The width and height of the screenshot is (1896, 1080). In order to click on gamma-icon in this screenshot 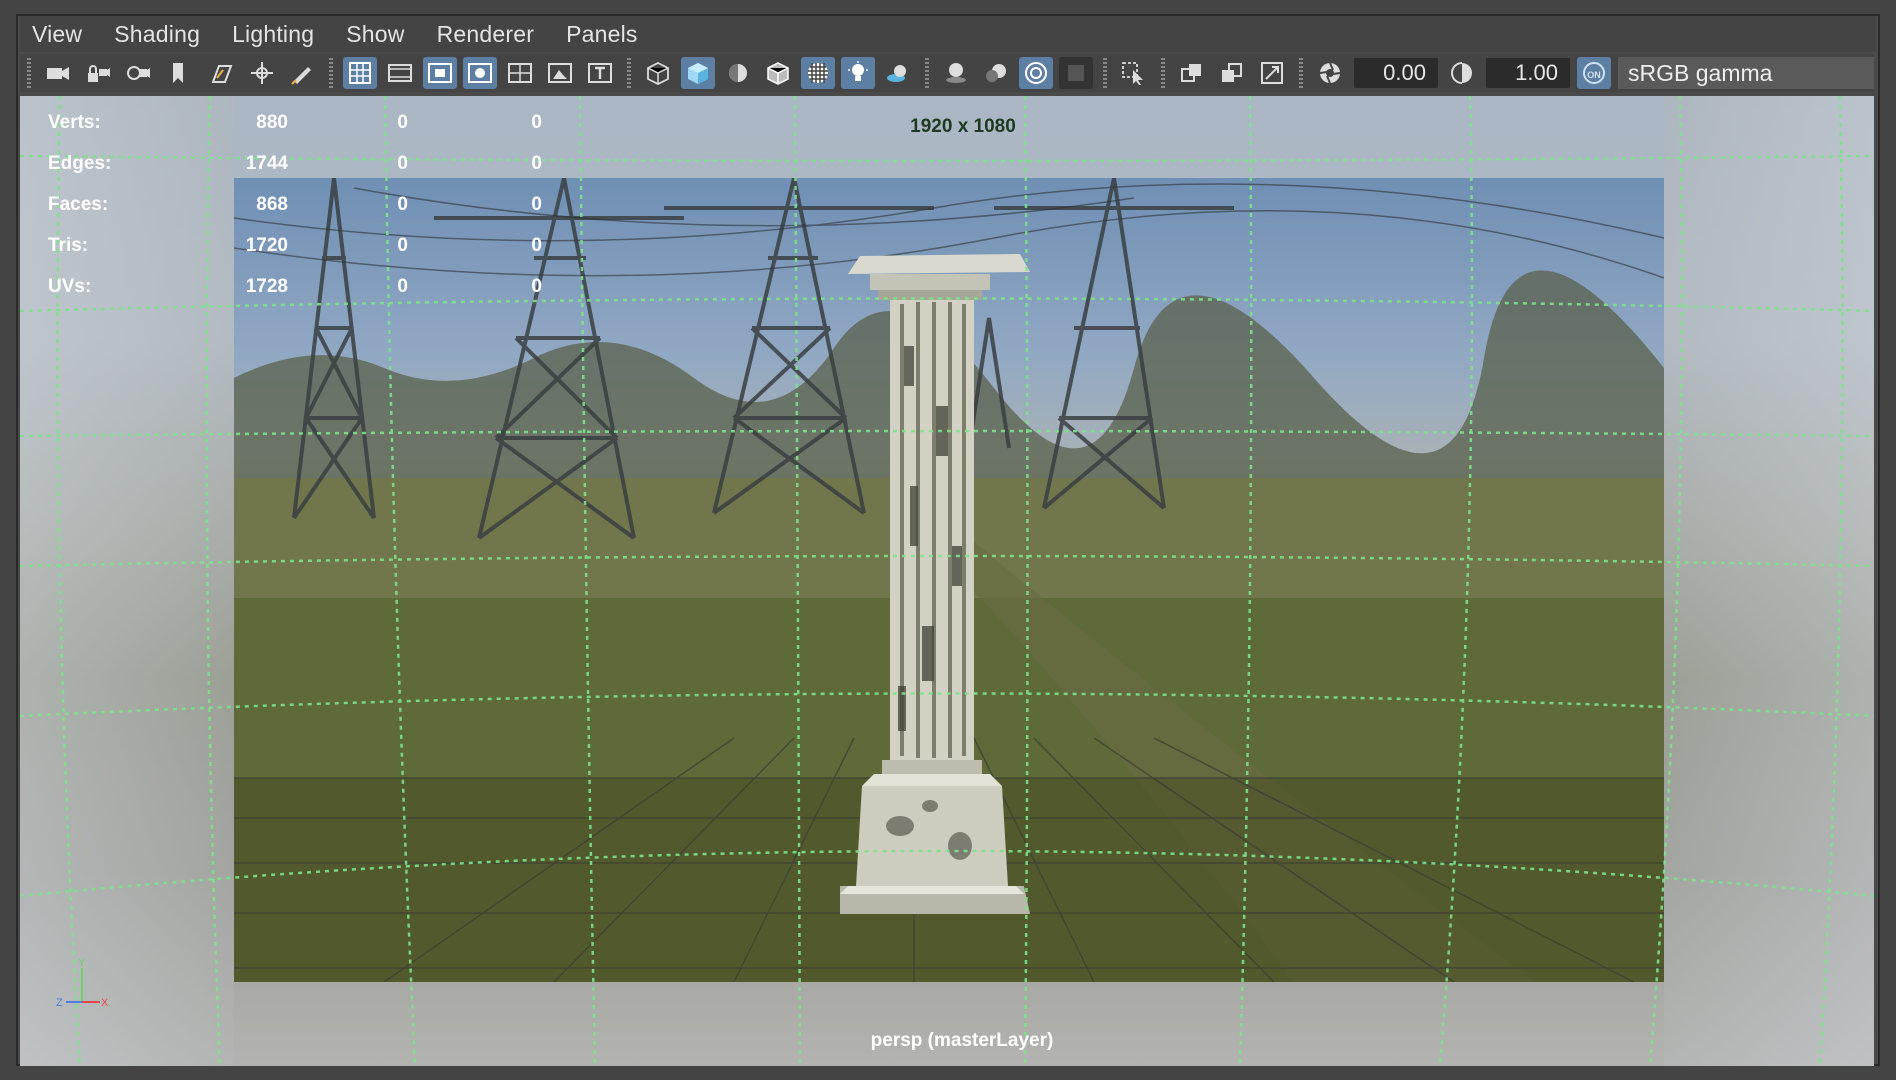, I will do `click(1462, 73)`.